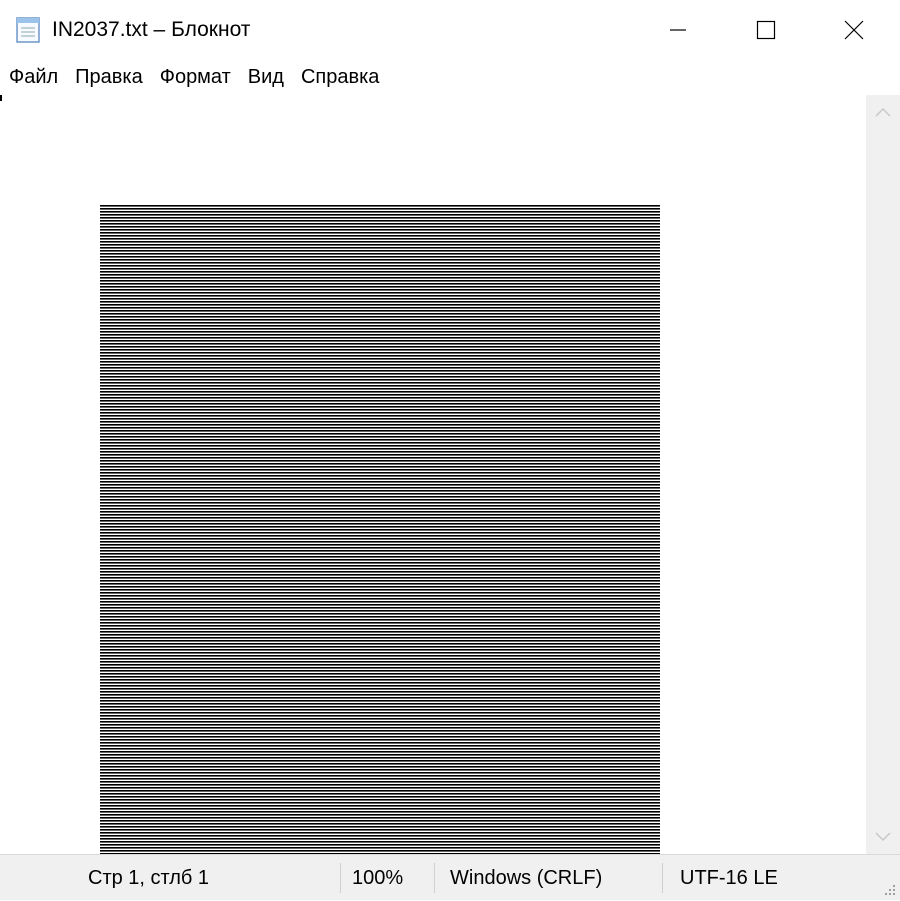 Image resolution: width=900 pixels, height=901 pixels. I want to click on maximize-button, so click(766, 30).